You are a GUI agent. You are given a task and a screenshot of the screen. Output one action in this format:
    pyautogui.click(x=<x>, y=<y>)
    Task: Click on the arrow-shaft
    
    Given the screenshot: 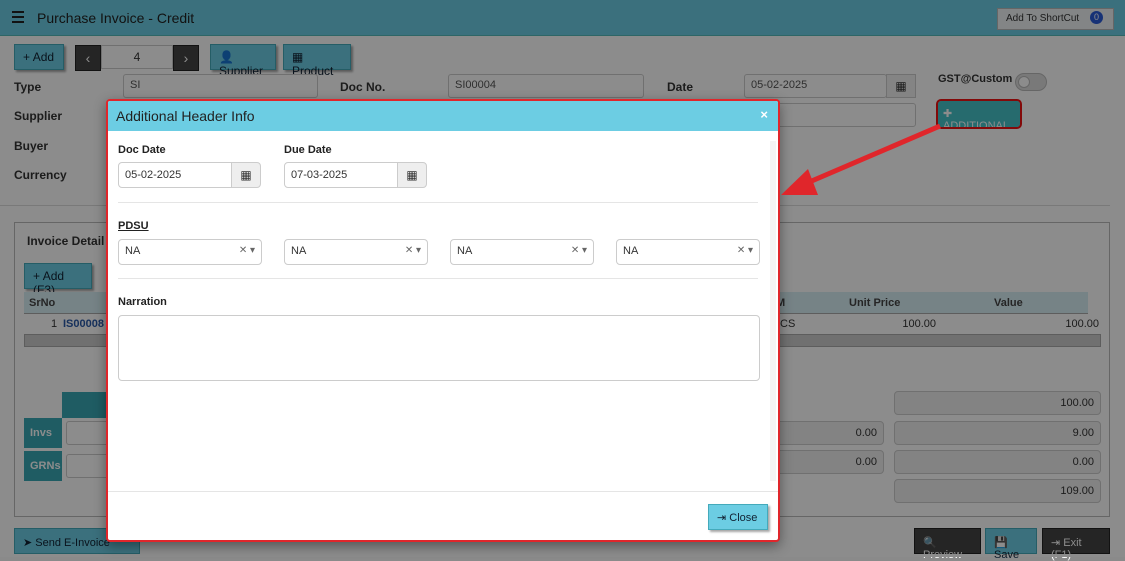 What is the action you would take?
    pyautogui.click(x=870, y=156)
    